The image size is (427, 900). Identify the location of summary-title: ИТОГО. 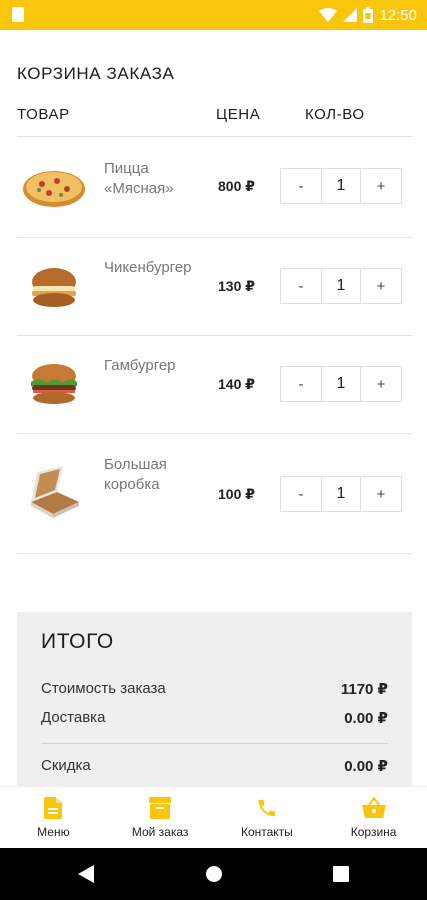
(77, 641).